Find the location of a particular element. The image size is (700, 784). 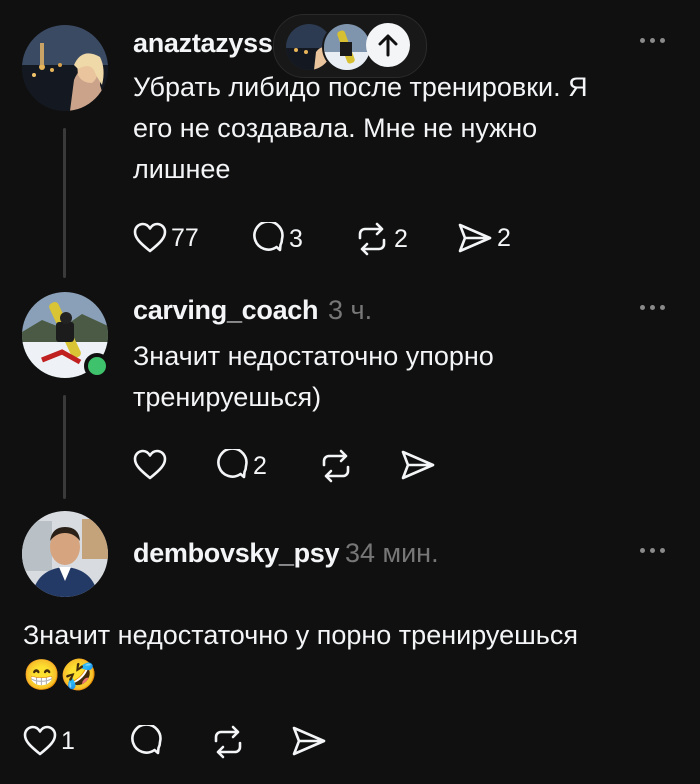

post-text-line: лишнее is located at coordinates (182, 169).